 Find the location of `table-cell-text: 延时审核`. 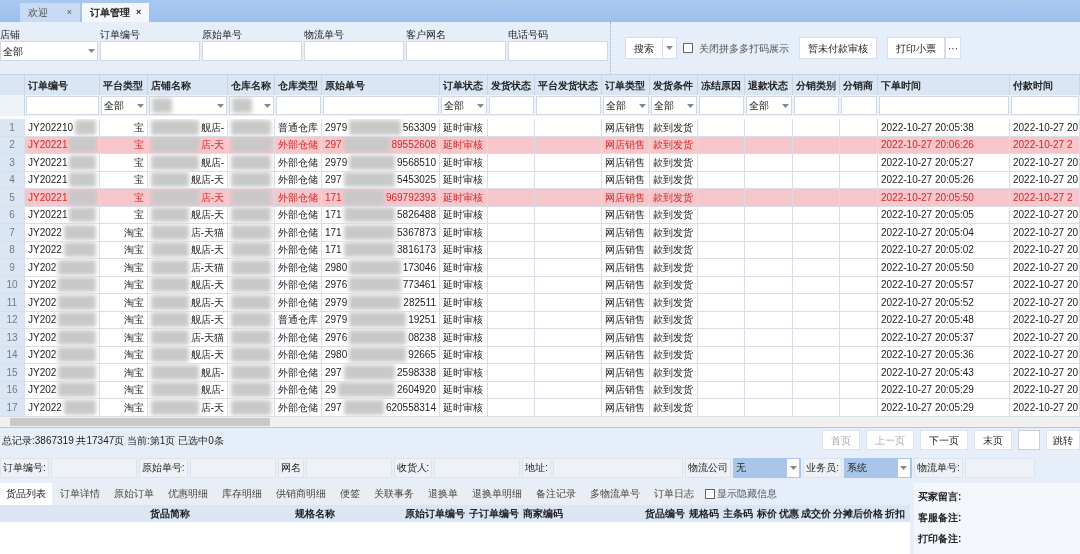

table-cell-text: 延时审核 is located at coordinates (463, 162).